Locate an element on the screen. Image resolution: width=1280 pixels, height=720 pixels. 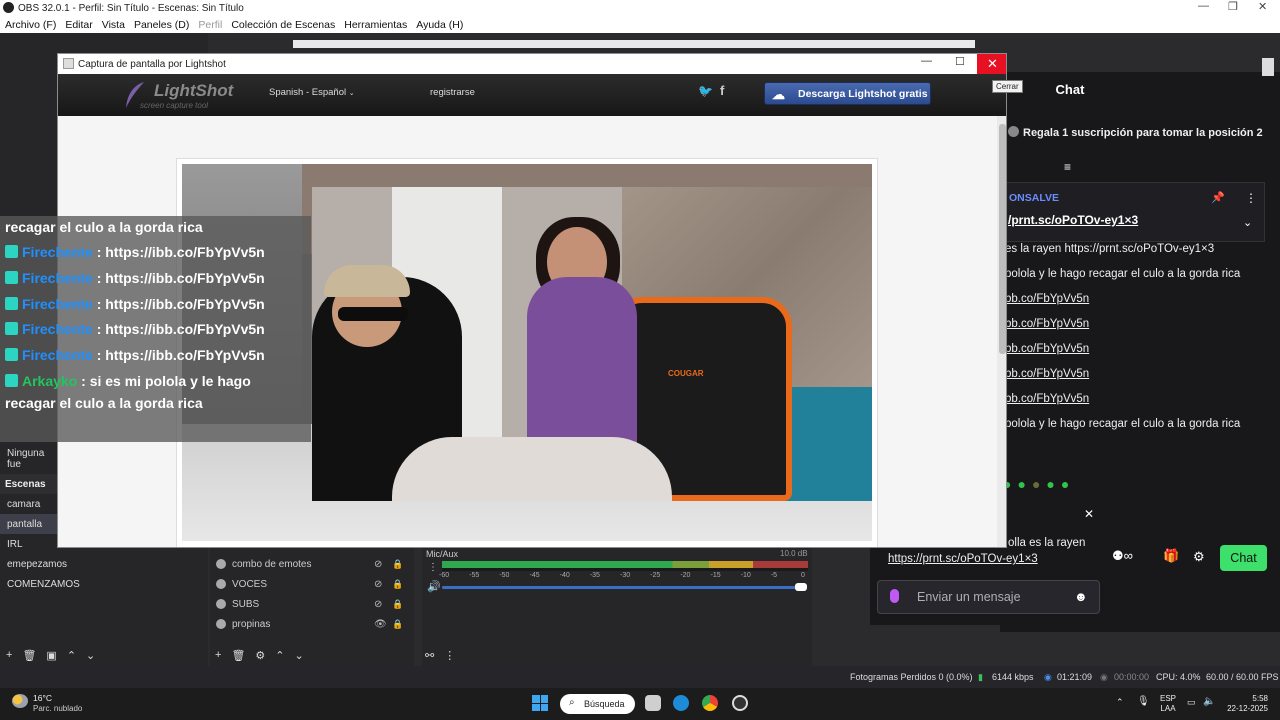
filter-icon: ▣ is located at coordinates (51, 655).